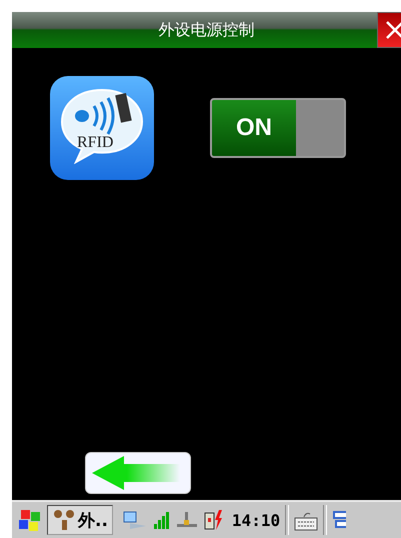  What do you see at coordinates (256, 520) in the screenshot?
I see `clock: 14:10` at bounding box center [256, 520].